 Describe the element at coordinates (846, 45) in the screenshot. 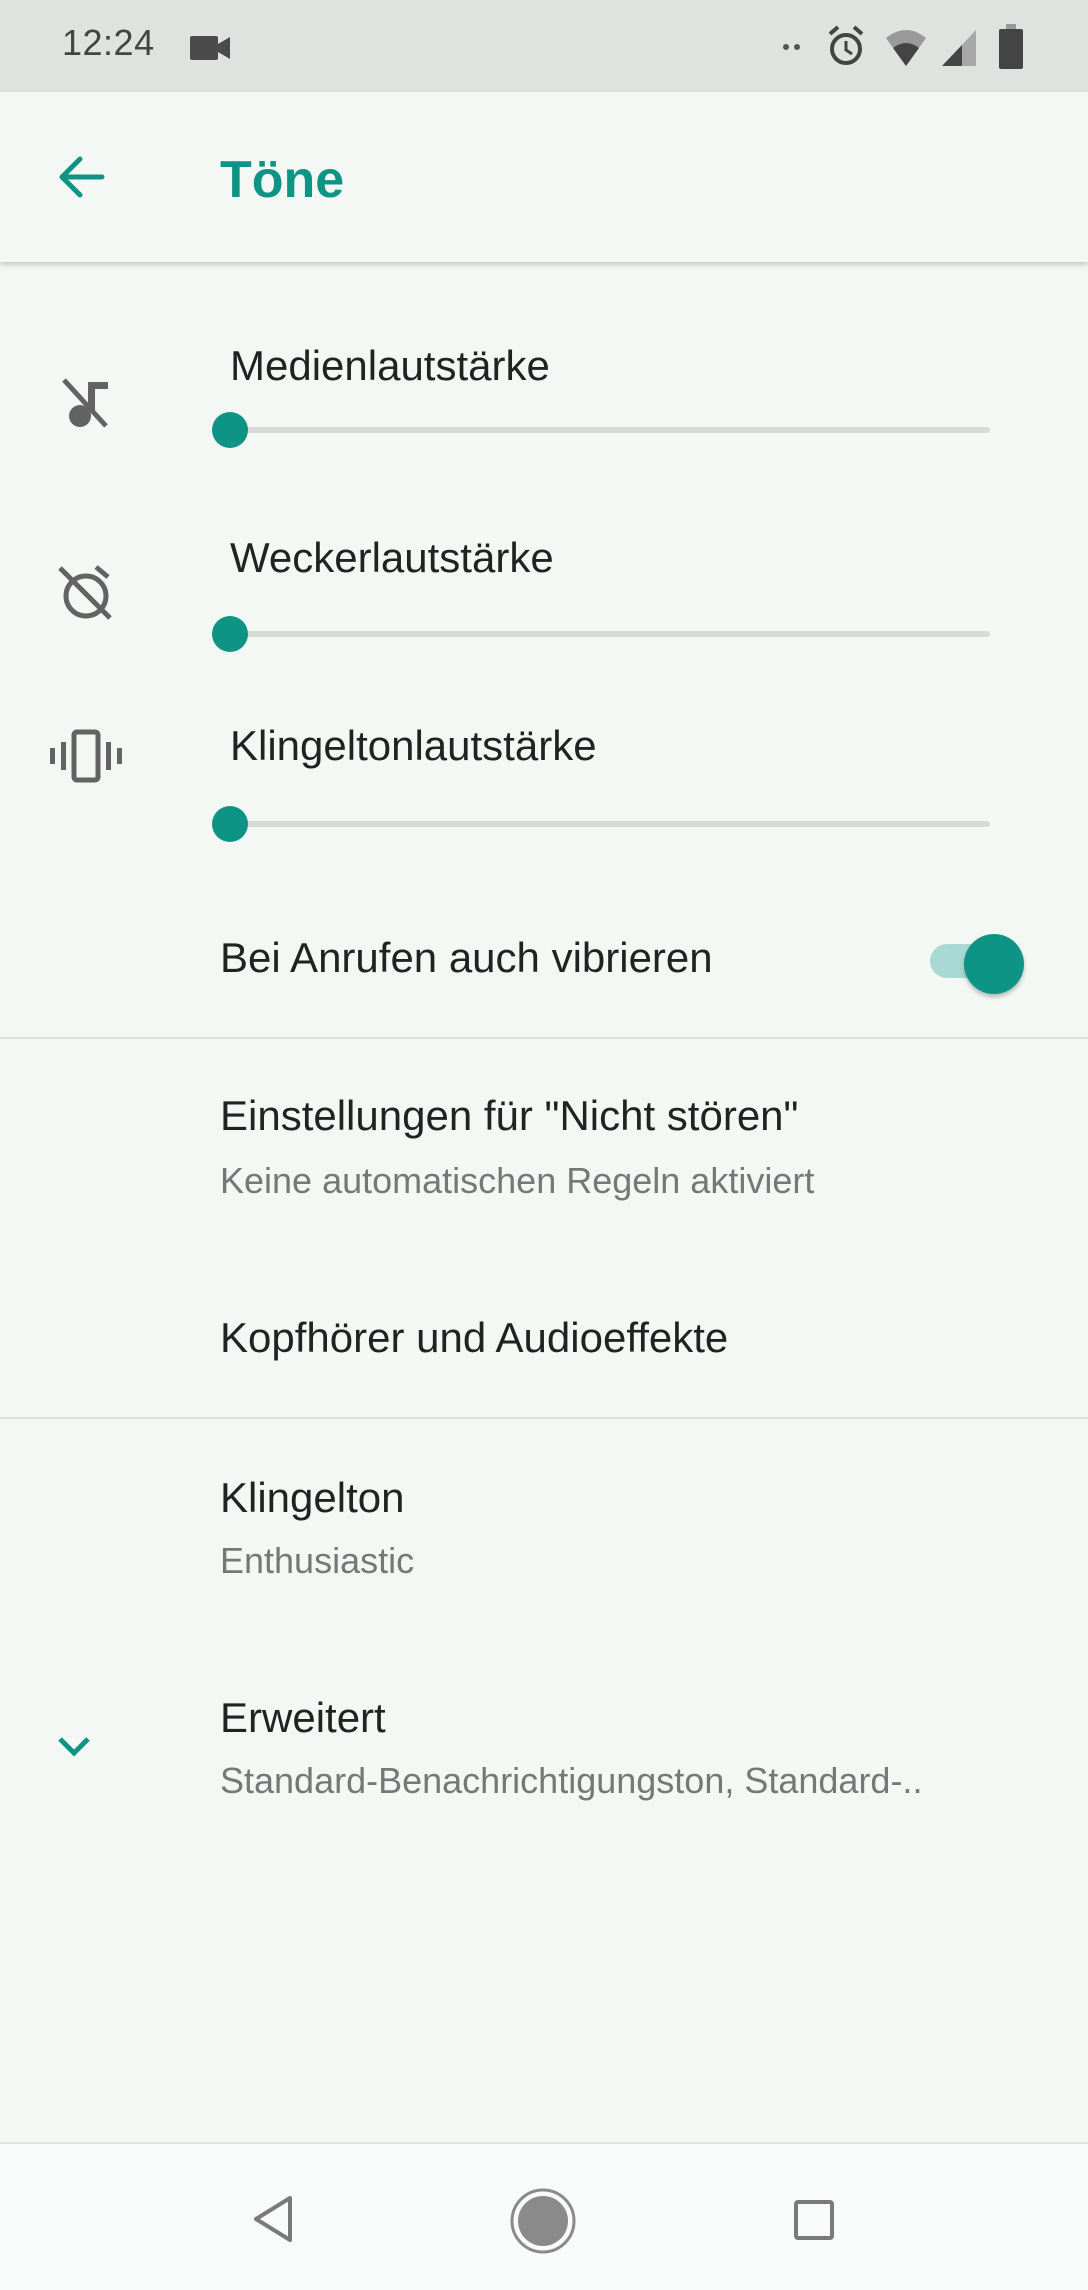

I see `alarm-icon` at that location.